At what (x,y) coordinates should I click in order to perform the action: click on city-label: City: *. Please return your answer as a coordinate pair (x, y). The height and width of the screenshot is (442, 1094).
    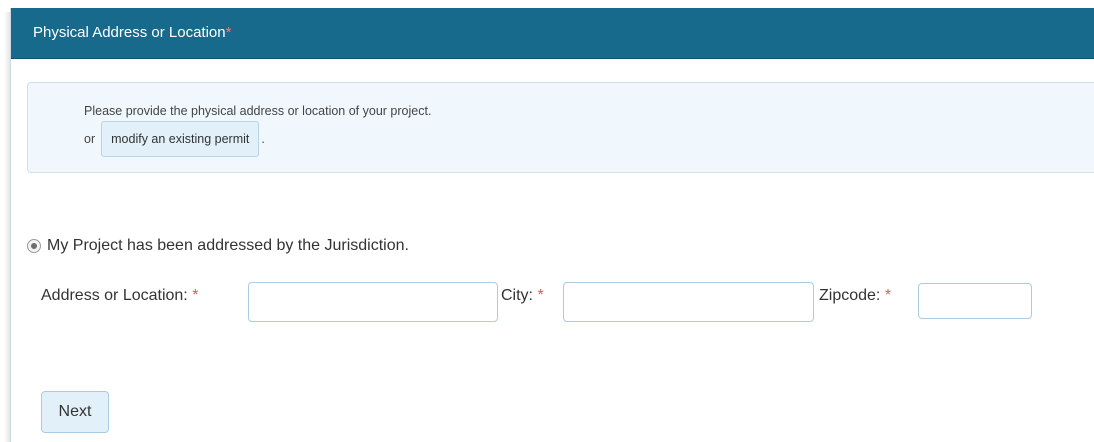
    Looking at the image, I should click on (522, 296).